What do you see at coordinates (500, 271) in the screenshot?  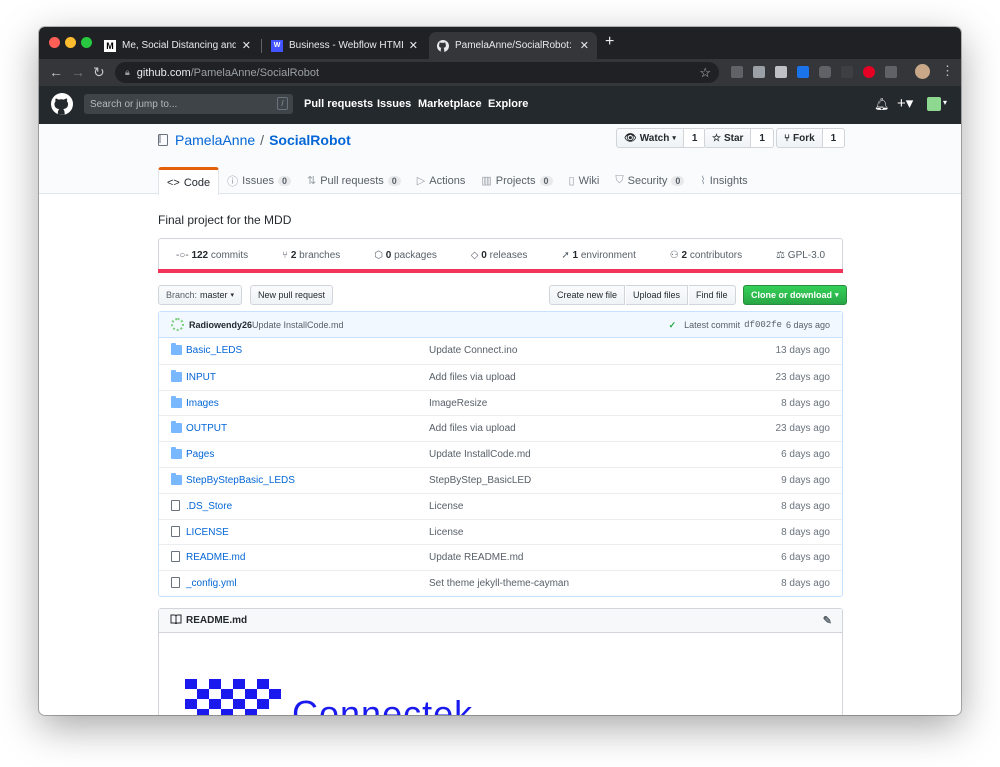 I see `language-bar` at bounding box center [500, 271].